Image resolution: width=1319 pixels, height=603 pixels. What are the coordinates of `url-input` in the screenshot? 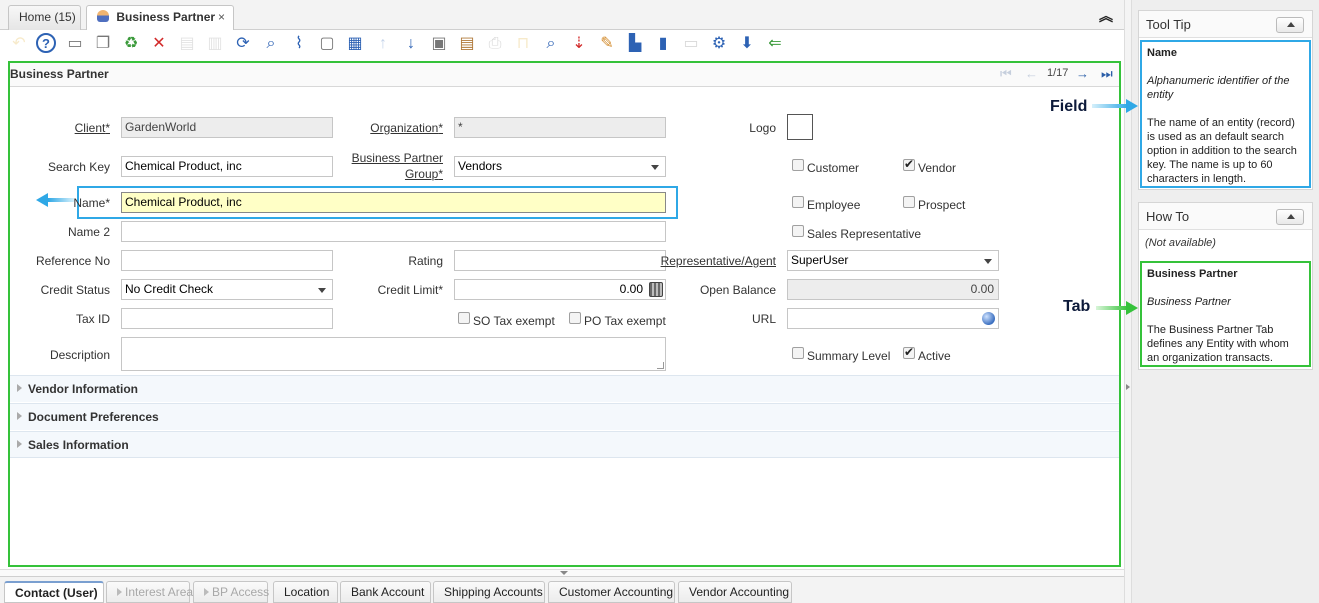 It's located at (893, 318).